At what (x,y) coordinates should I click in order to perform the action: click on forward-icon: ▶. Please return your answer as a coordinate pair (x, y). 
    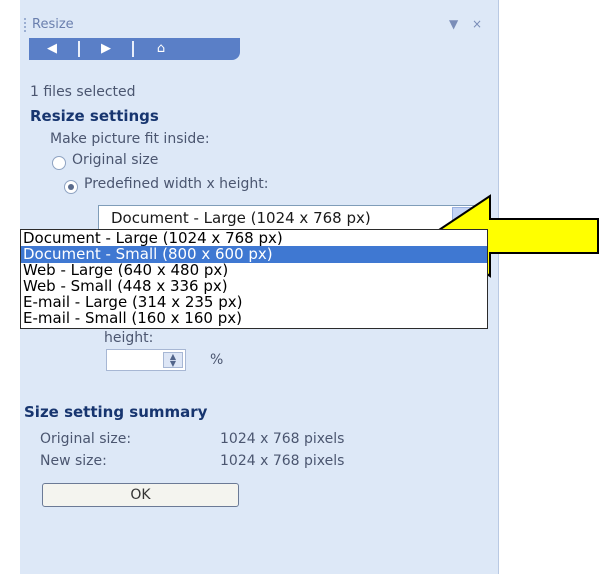
    Looking at the image, I should click on (106, 49).